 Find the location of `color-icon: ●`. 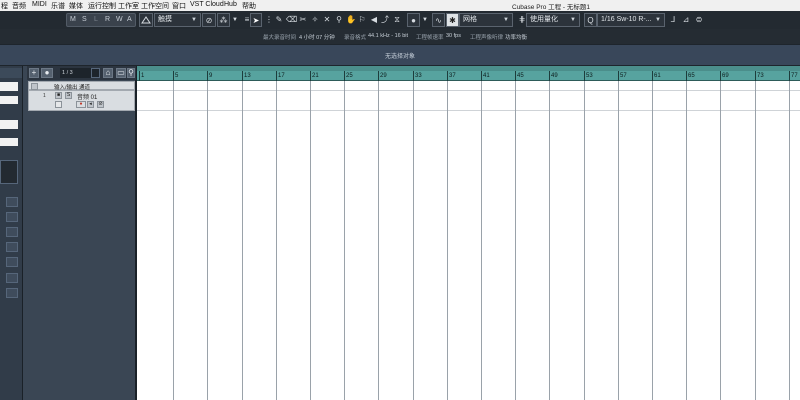

color-icon: ● is located at coordinates (413, 20).